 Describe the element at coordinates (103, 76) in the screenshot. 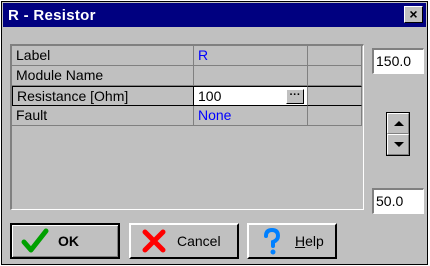

I see `property-label: Module Name` at that location.